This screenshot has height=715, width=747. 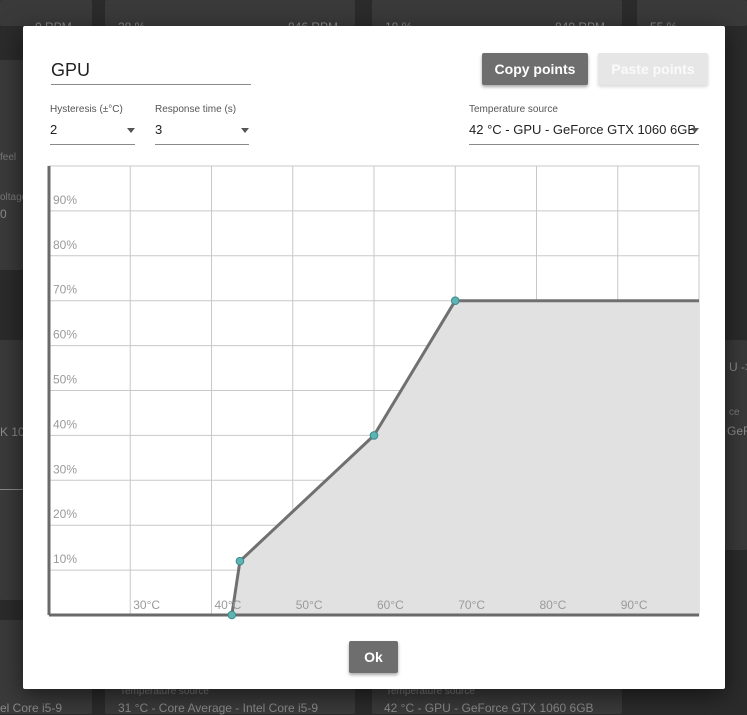 What do you see at coordinates (653, 69) in the screenshot?
I see `paste-points-button: Paste points` at bounding box center [653, 69].